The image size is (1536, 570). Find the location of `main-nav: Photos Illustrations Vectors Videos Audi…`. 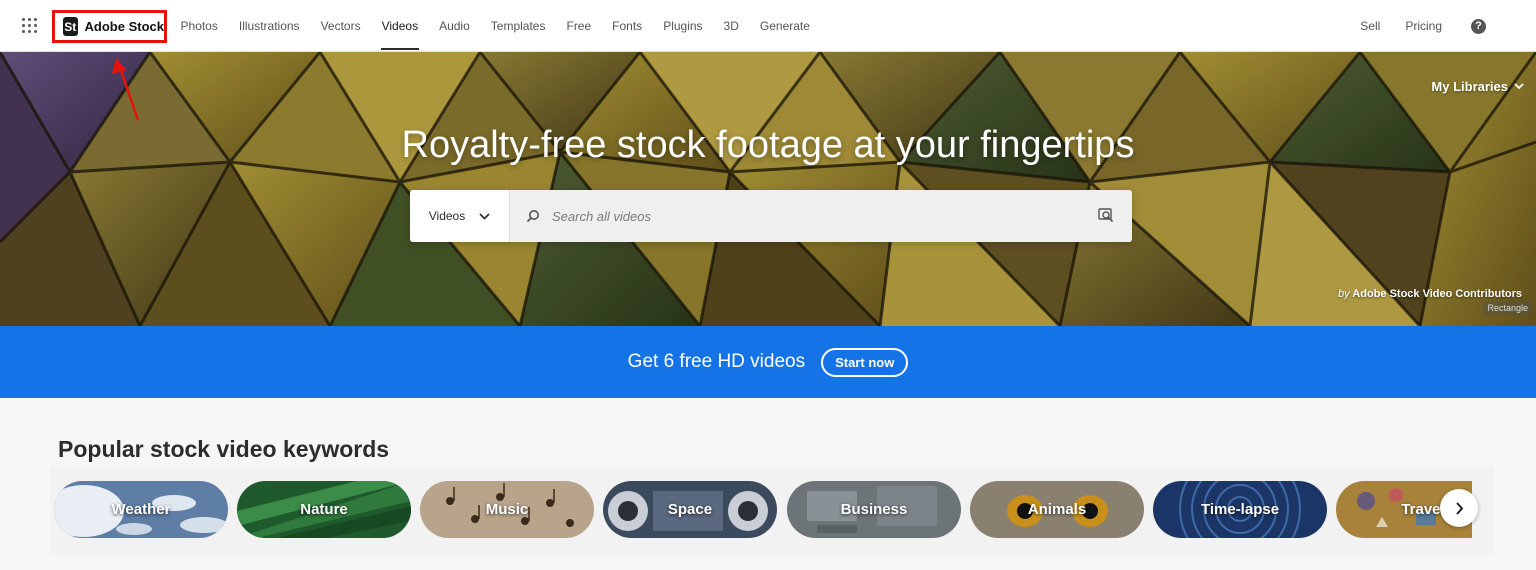

main-nav: Photos Illustrations Vectors Videos Audi… is located at coordinates (495, 26).